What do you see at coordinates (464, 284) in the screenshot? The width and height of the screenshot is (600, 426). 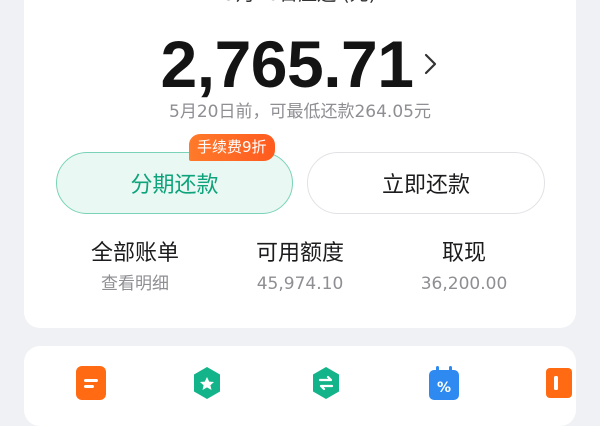 I see `stat-value: 36,200.00` at bounding box center [464, 284].